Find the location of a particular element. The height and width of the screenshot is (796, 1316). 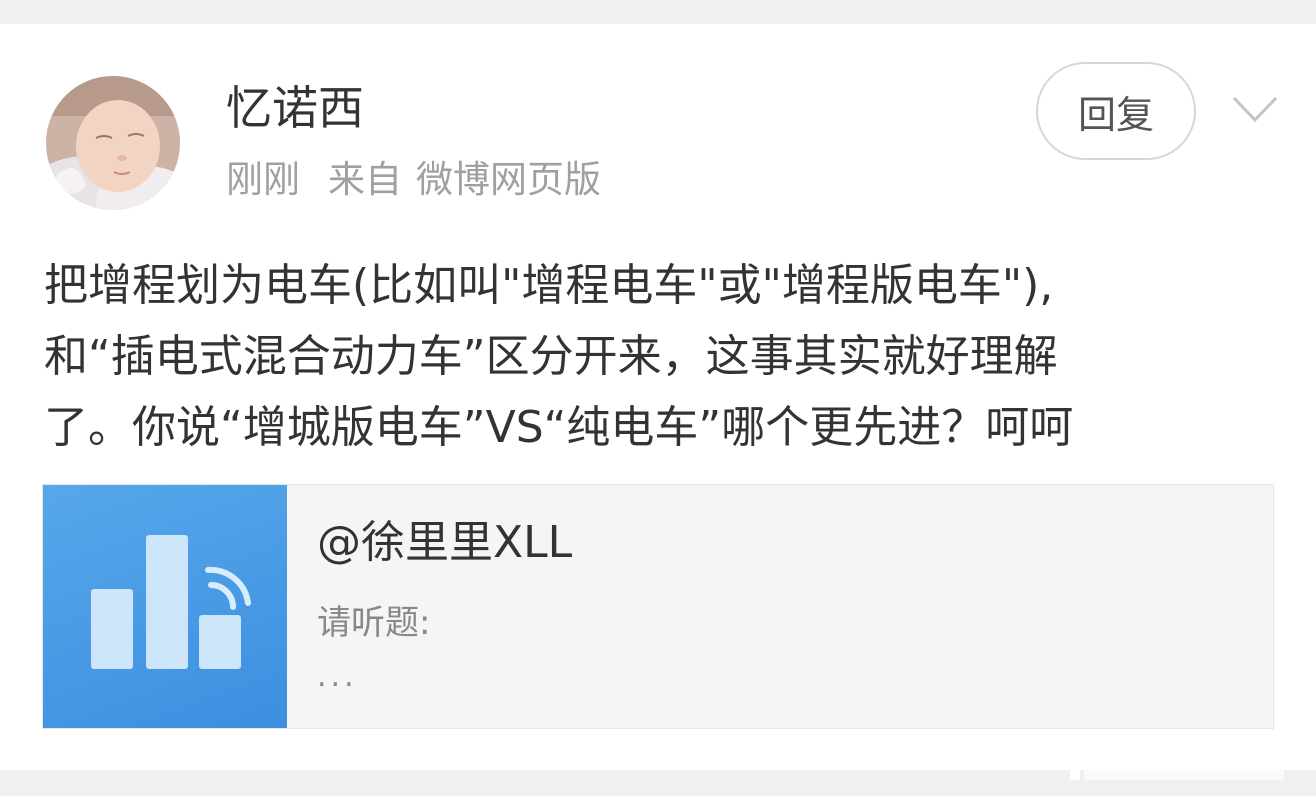

quoted-post-thumbnail is located at coordinates (165, 606).